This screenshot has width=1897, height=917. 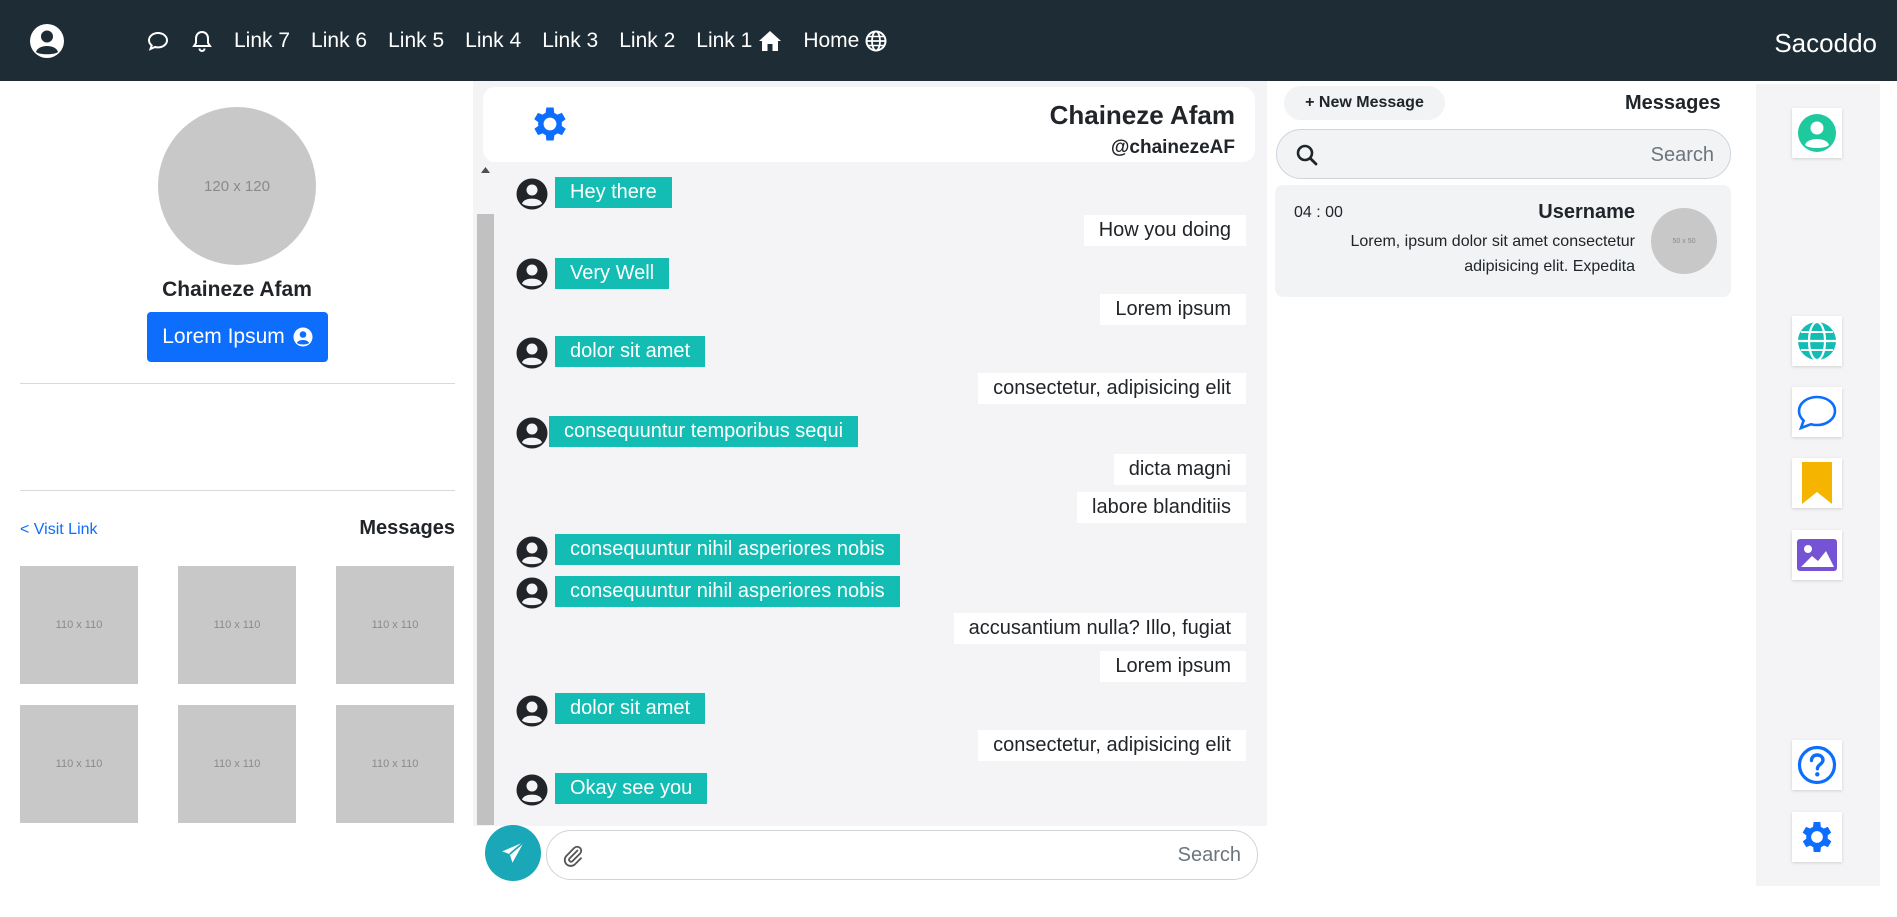 I want to click on sidebar-globe-button, so click(x=1817, y=341).